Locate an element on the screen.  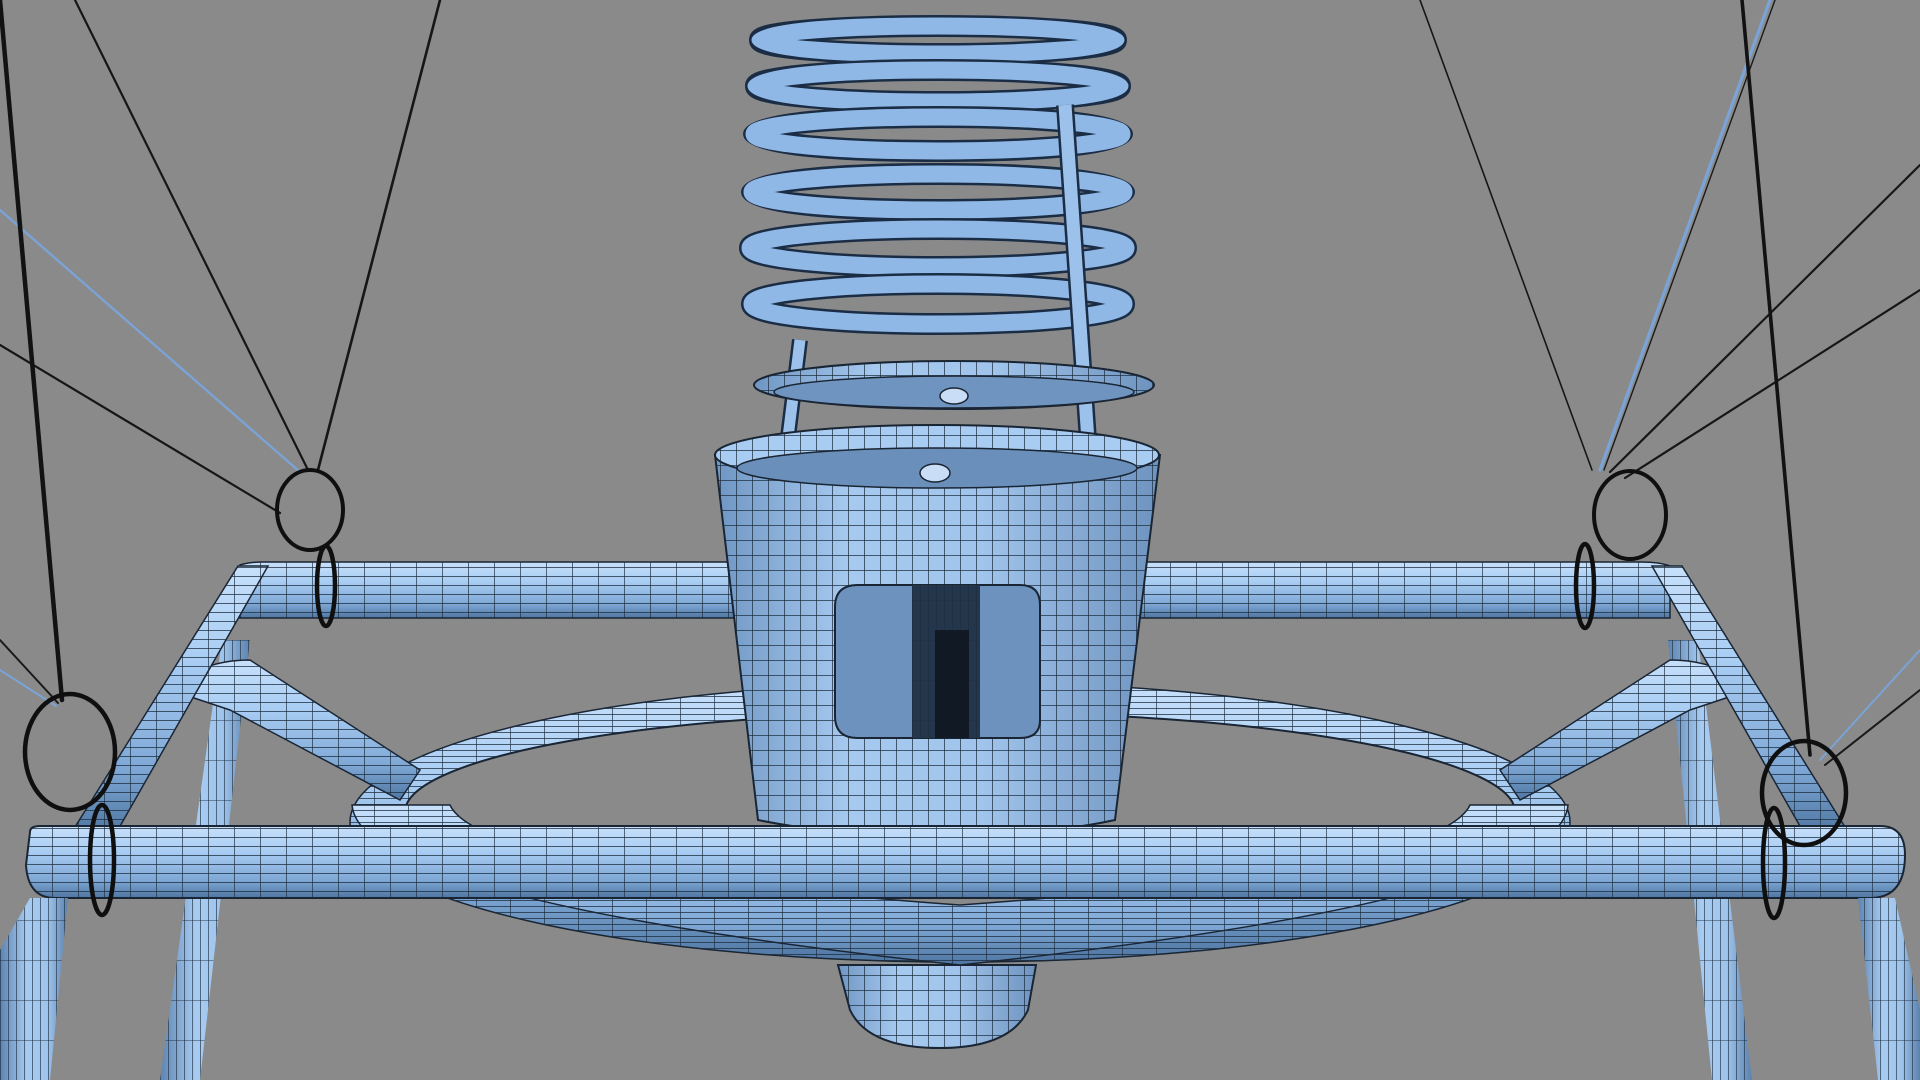
socket-cup is located at coordinates (937, 631).